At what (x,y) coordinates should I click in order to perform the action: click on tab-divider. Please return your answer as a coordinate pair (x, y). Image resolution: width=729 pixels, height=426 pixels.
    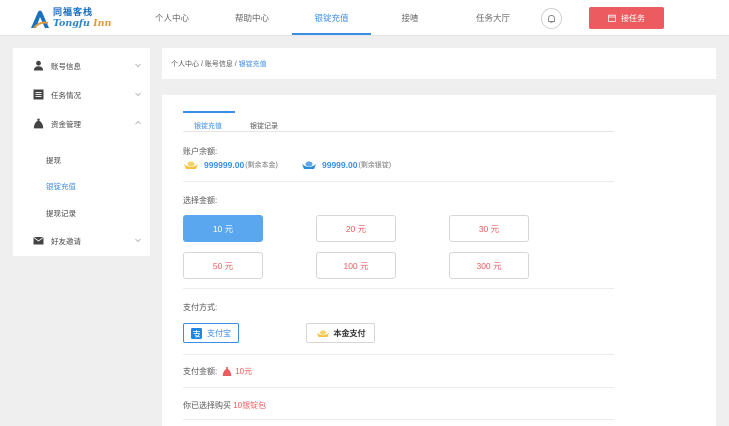
    Looking at the image, I should click on (398, 131).